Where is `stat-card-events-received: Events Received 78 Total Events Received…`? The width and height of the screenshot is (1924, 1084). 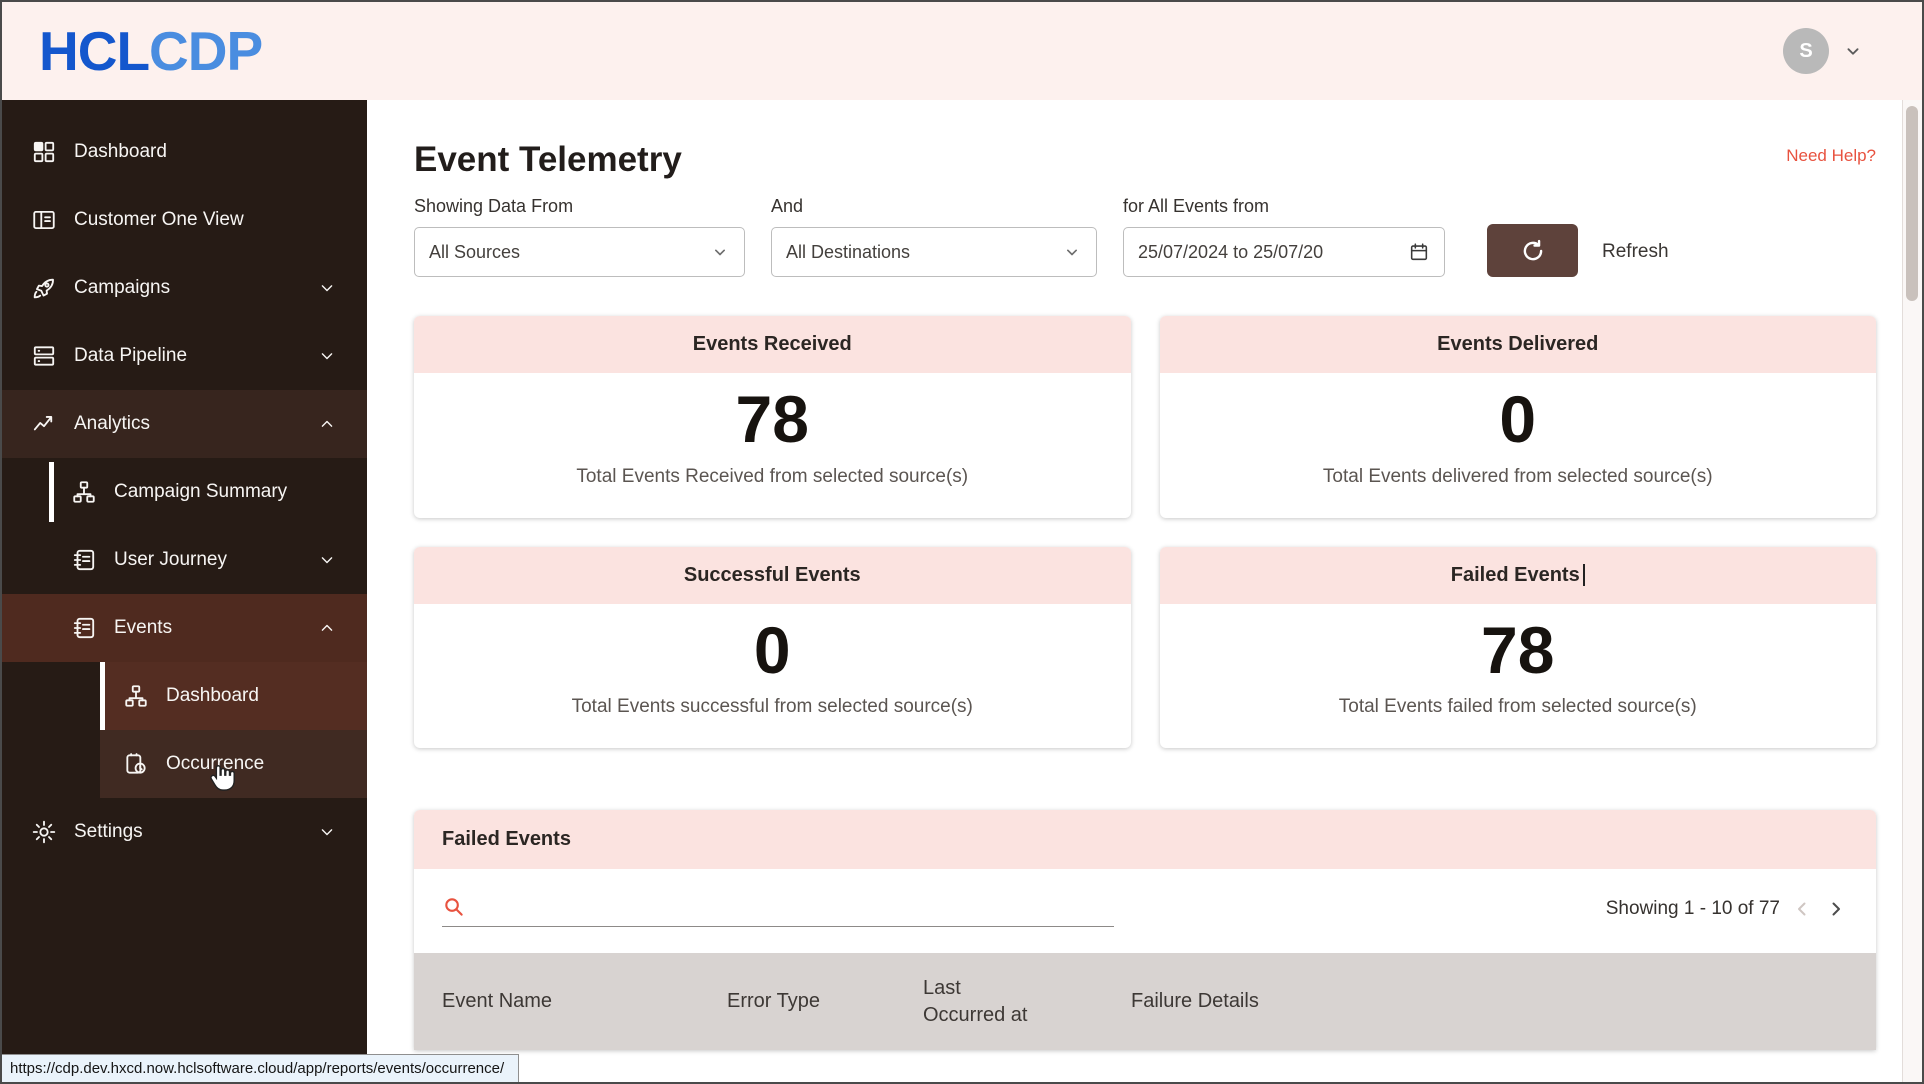
stat-card-events-received: Events Received 78 Total Events Received… is located at coordinates (772, 417).